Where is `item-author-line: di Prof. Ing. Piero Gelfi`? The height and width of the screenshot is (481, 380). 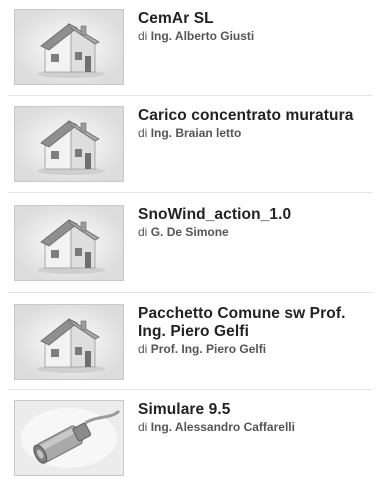 item-author-line: di Prof. Ing. Piero Gelfi is located at coordinates (256, 349).